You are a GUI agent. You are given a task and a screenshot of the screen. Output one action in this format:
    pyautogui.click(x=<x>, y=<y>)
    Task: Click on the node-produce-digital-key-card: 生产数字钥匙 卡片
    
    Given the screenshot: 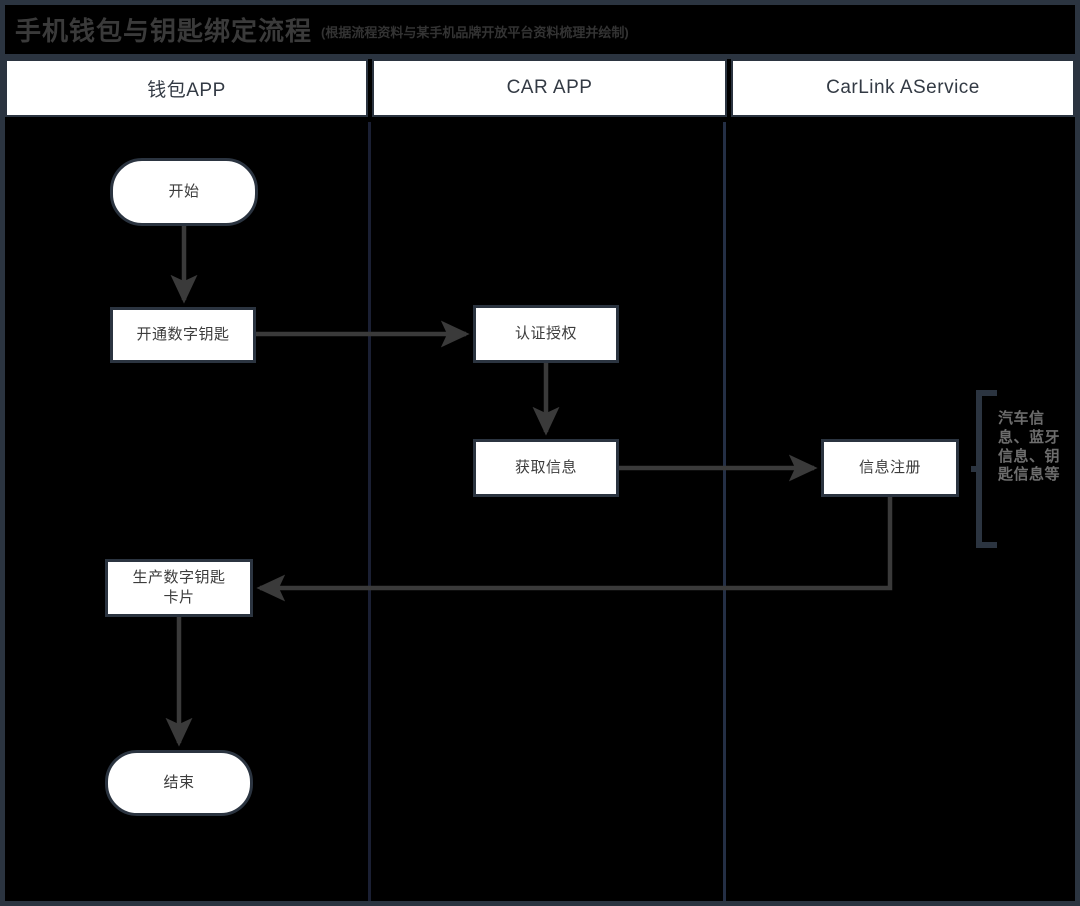 What is the action you would take?
    pyautogui.click(x=179, y=588)
    